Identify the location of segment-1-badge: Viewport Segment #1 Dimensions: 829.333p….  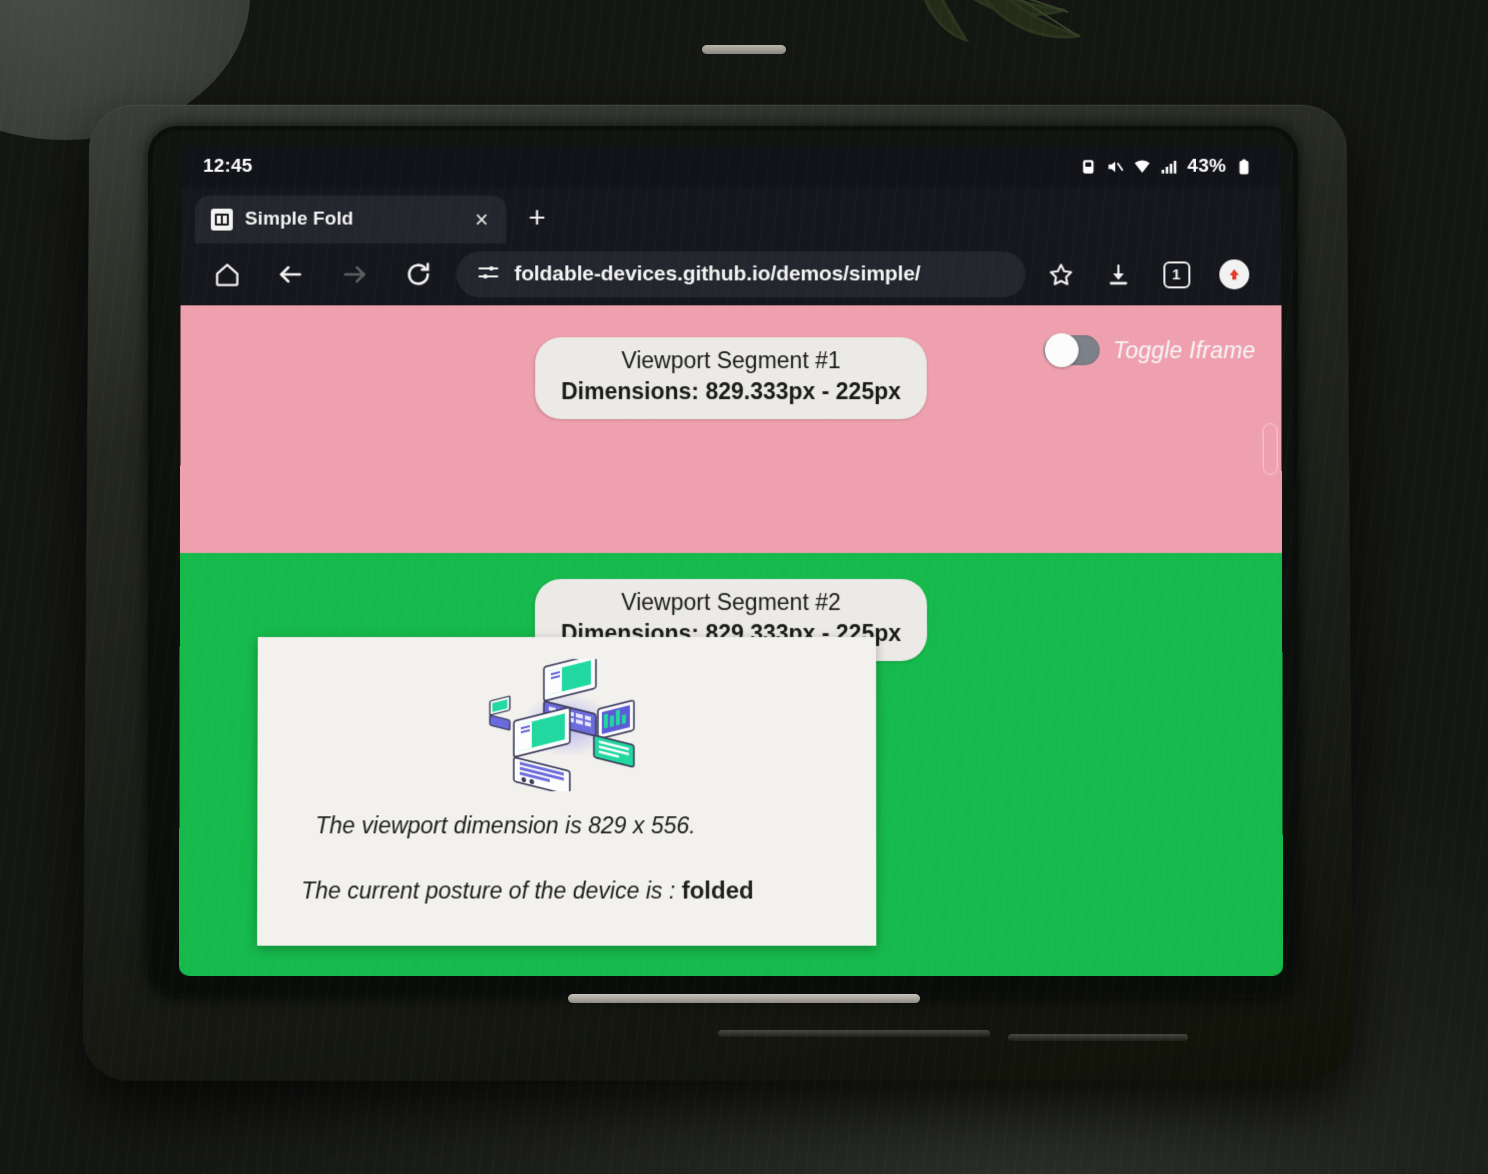
(731, 378).